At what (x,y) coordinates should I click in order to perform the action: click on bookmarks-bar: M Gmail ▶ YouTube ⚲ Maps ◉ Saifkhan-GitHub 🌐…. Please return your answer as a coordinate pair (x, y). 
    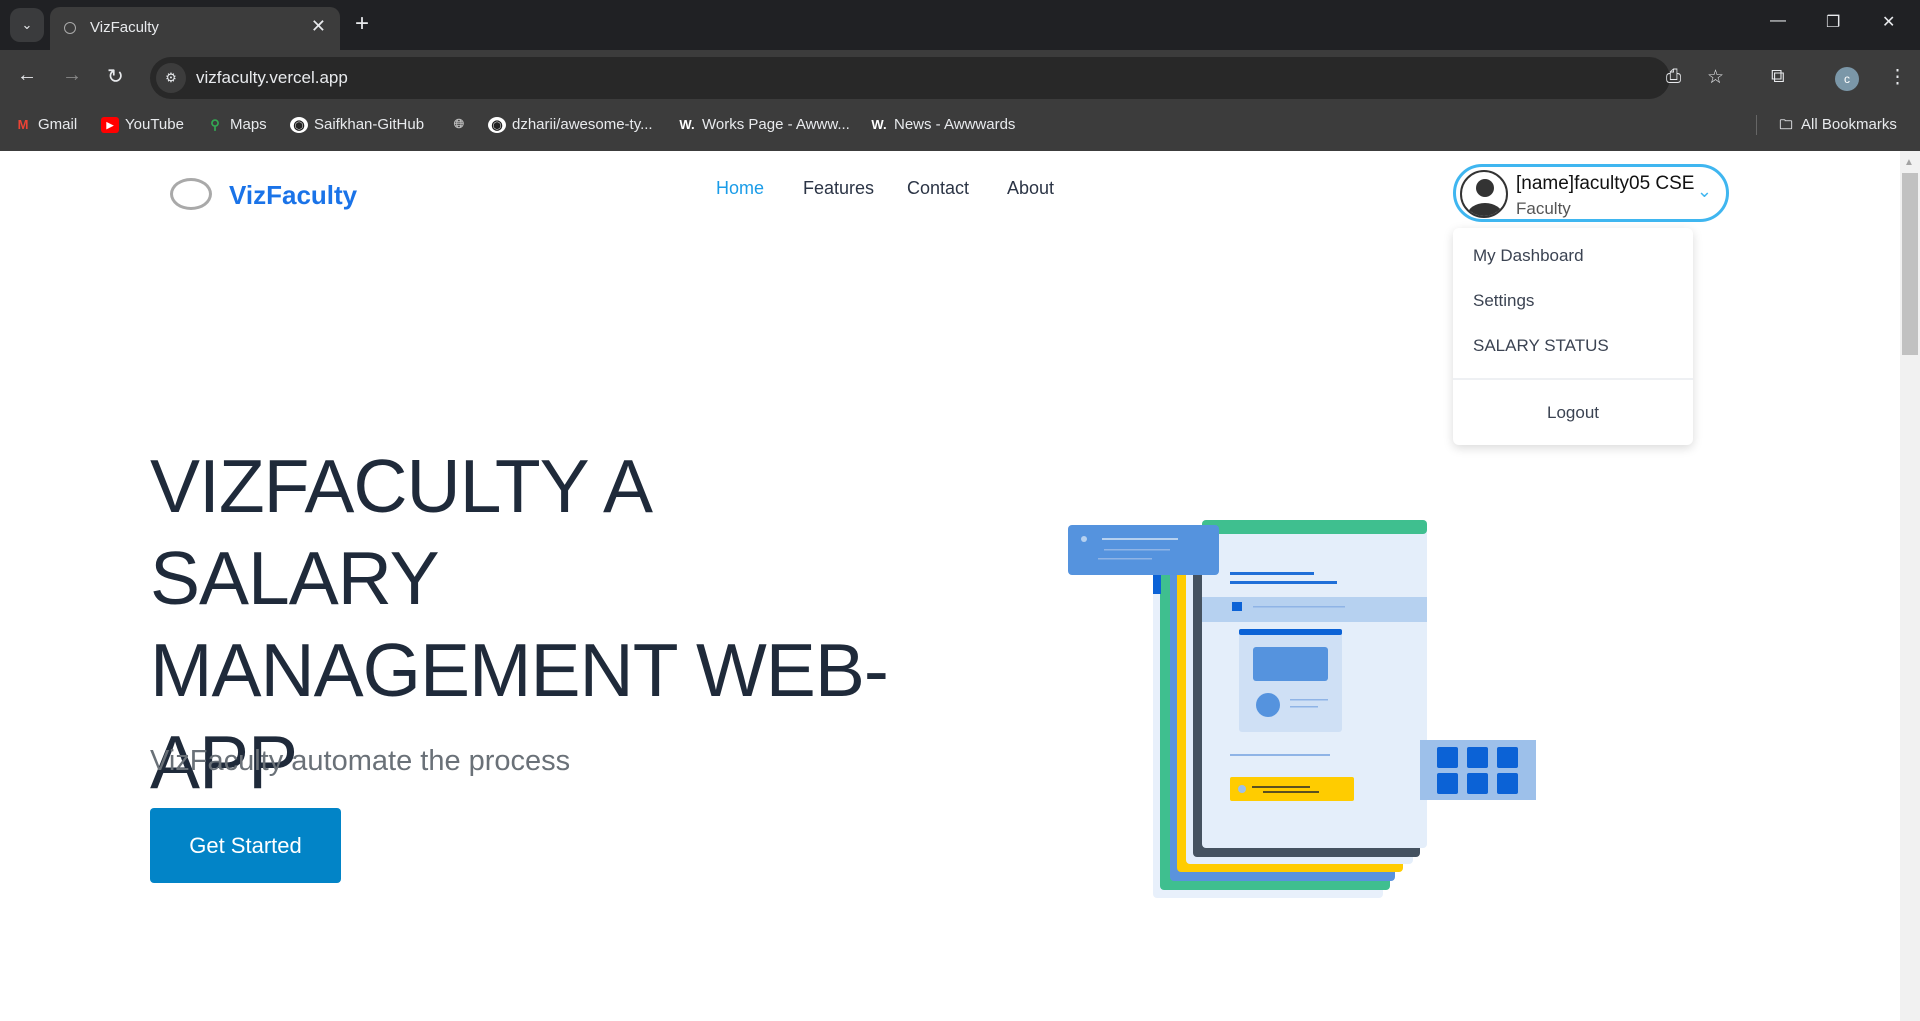
    Looking at the image, I should click on (960, 125).